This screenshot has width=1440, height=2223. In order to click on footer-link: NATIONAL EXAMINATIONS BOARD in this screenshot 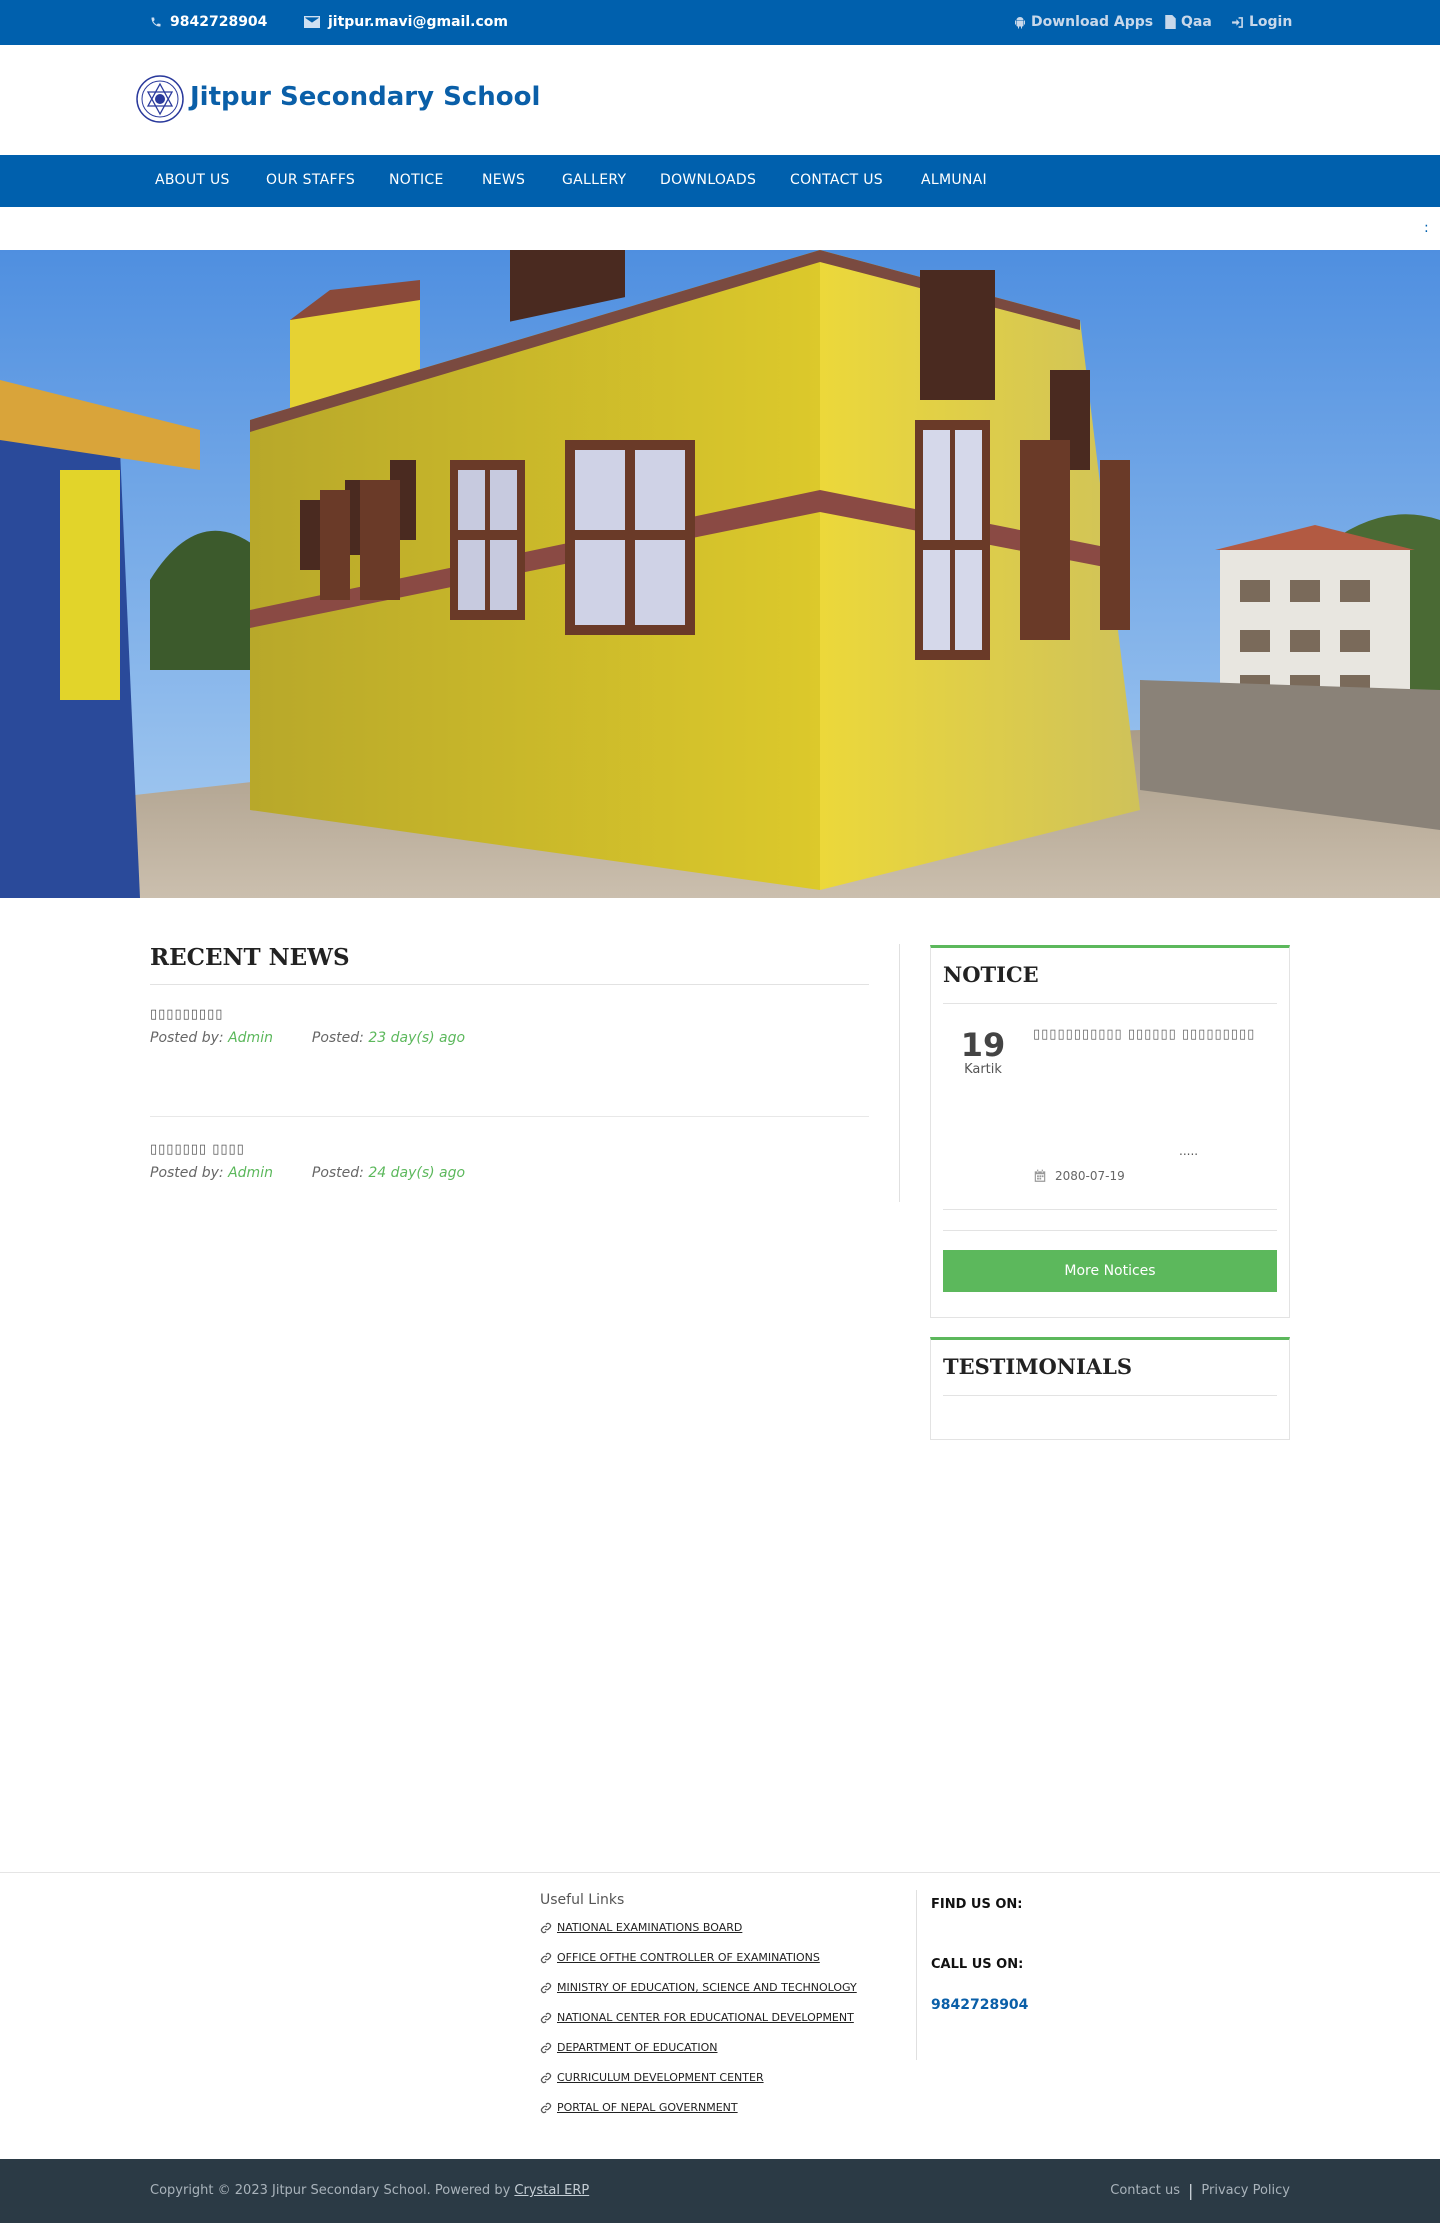, I will do `click(641, 1927)`.